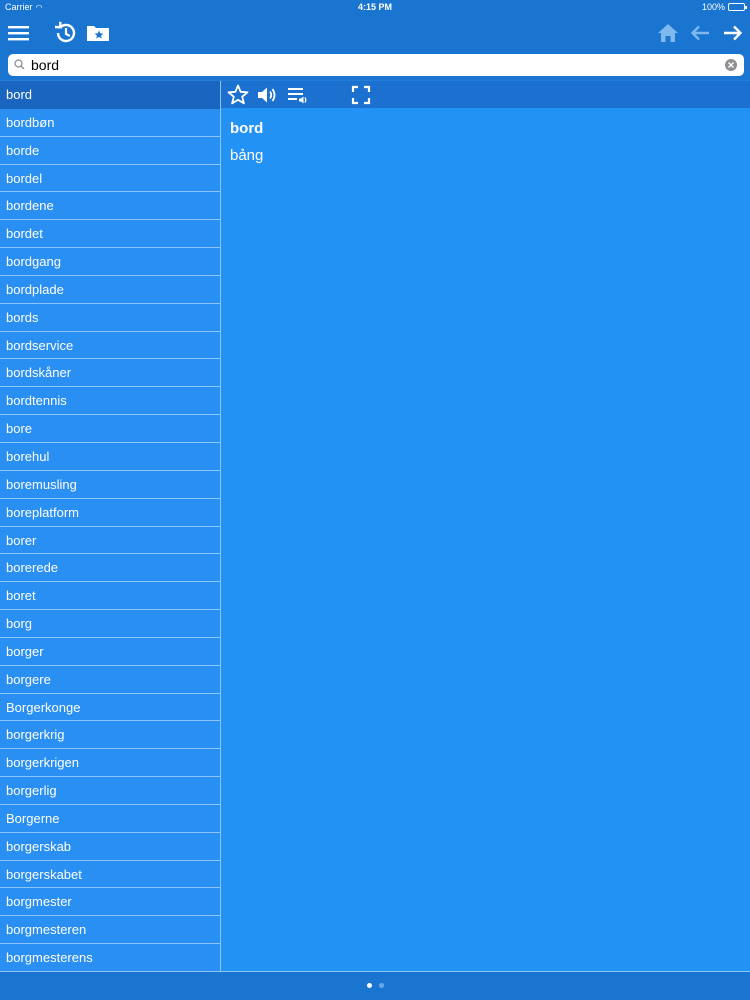 The width and height of the screenshot is (750, 1000). I want to click on forward-button, so click(732, 33).